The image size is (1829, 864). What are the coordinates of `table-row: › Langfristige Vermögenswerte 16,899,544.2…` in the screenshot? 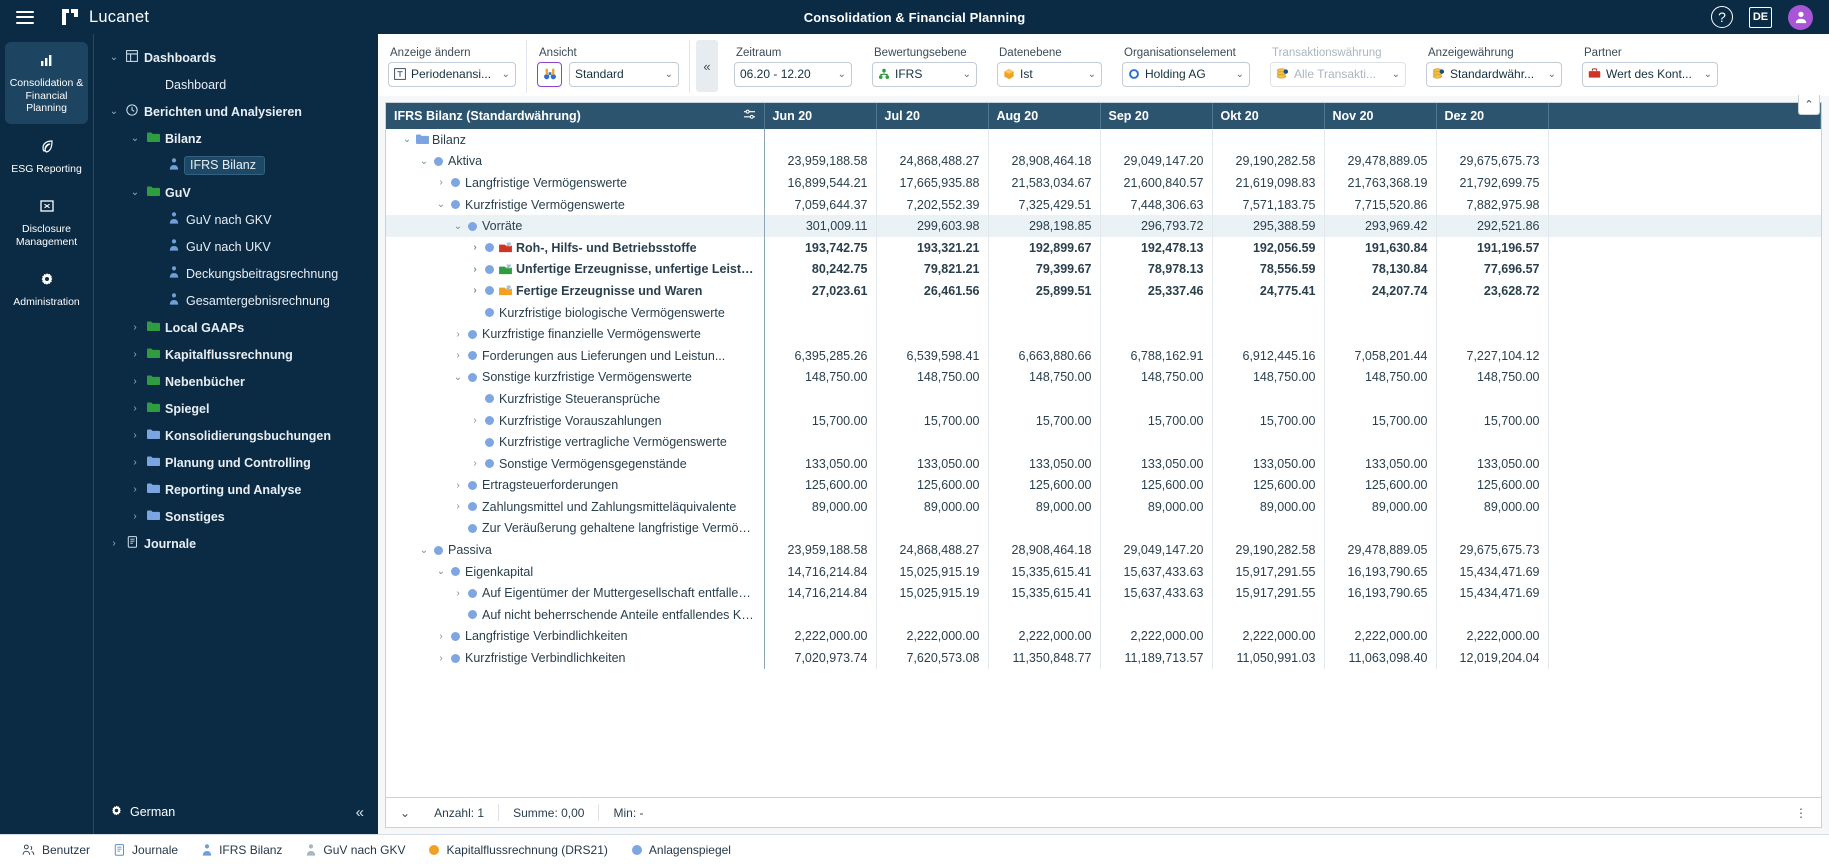 It's located at (1103, 183).